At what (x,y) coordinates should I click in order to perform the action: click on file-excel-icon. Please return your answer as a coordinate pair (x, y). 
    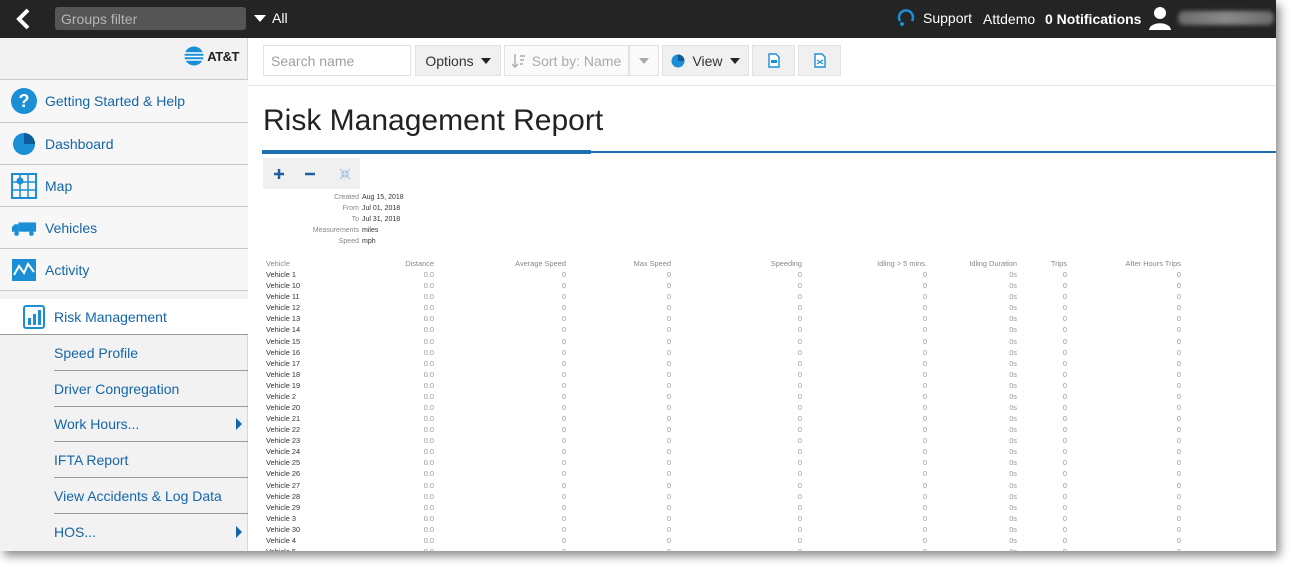
    Looking at the image, I should click on (819, 60).